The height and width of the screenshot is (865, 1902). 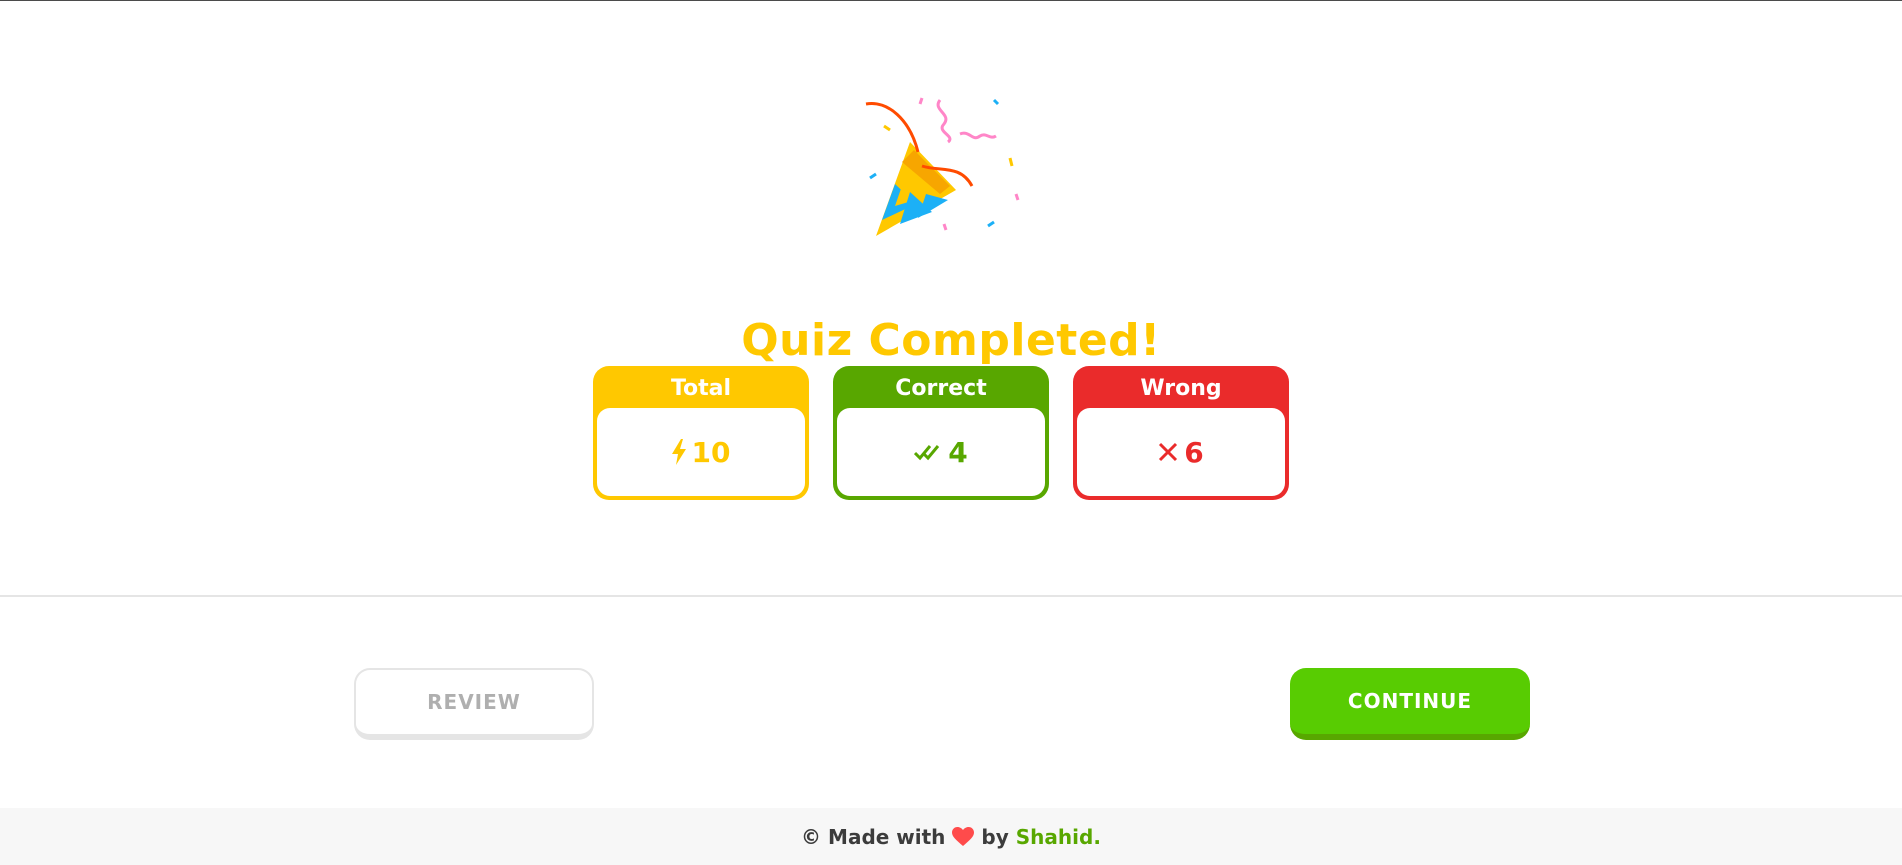 What do you see at coordinates (887, 836) in the screenshot?
I see `made-with-text: Made with` at bounding box center [887, 836].